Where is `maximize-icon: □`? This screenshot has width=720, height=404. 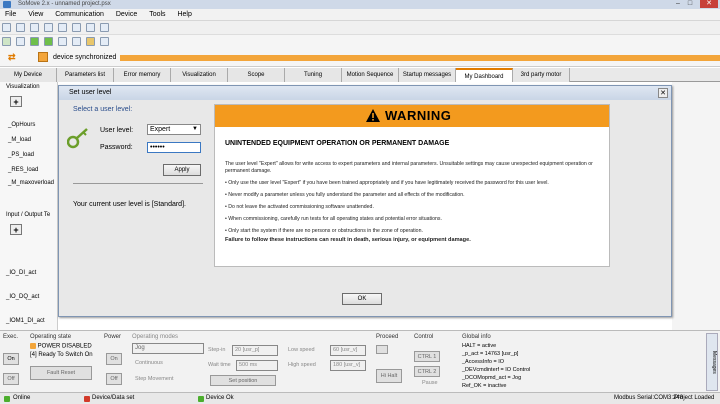
maximize-icon: □ is located at coordinates (690, 4).